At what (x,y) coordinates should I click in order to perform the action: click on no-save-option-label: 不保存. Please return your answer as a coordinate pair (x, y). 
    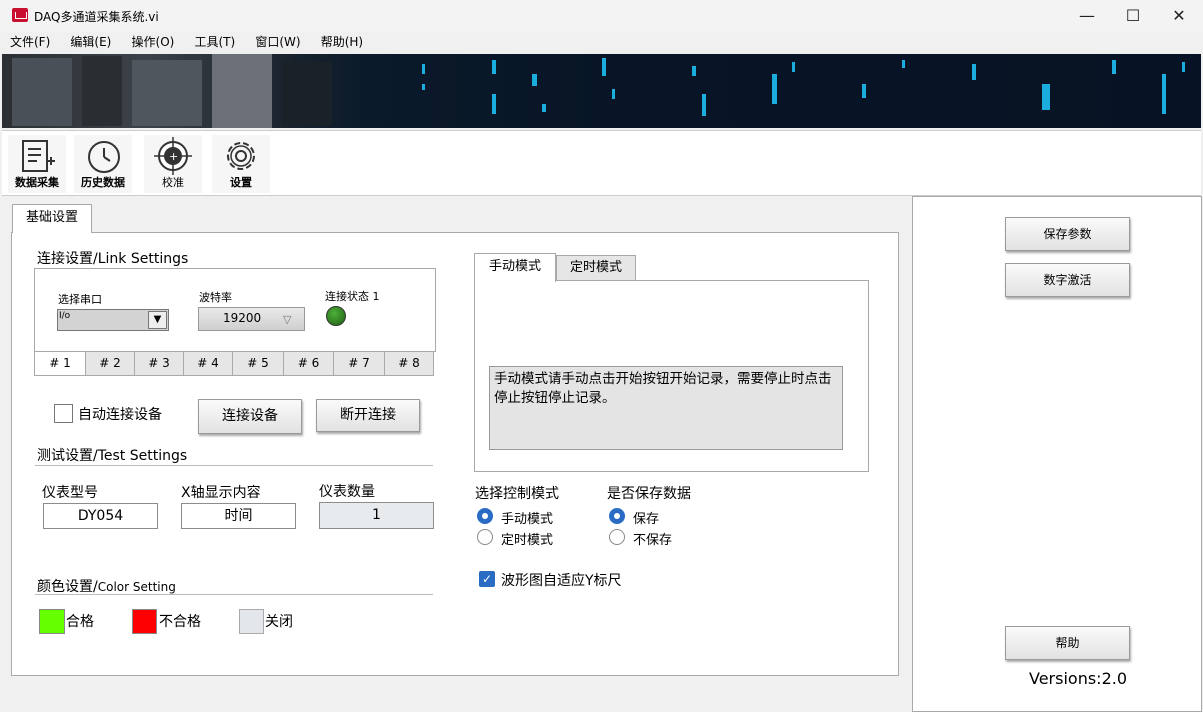
    Looking at the image, I should click on (653, 540).